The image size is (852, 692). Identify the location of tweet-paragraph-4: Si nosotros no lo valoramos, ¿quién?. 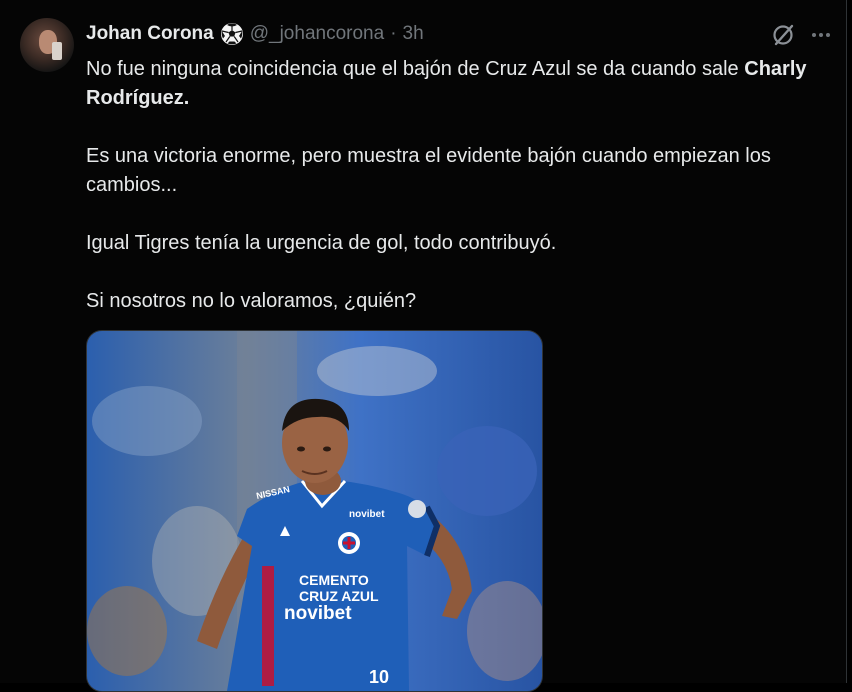
(251, 301).